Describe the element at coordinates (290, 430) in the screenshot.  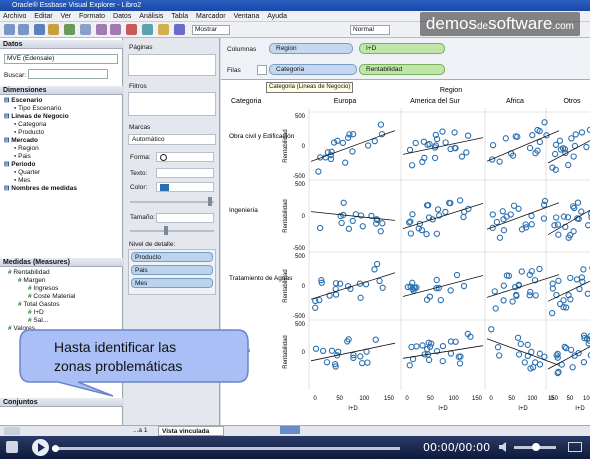
I see `scroll-up-icon` at that location.